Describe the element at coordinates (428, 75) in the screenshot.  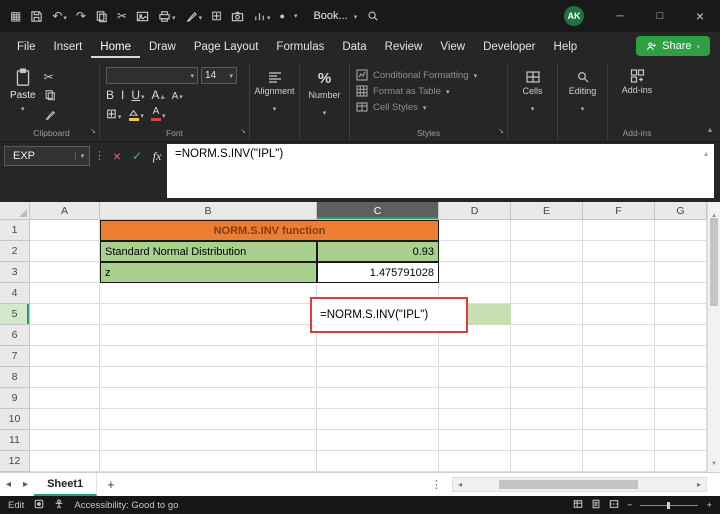
I see `conditional-formatting-button: Conditional Formatting` at that location.